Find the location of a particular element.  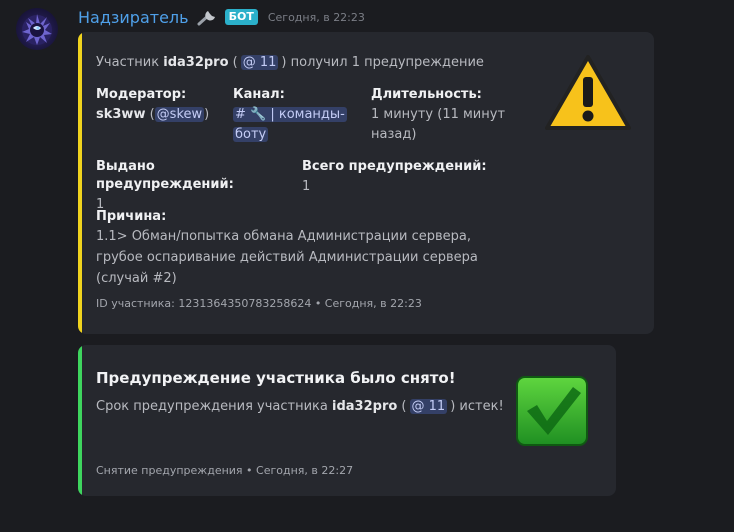

desc-end: предупреждение is located at coordinates (424, 62).